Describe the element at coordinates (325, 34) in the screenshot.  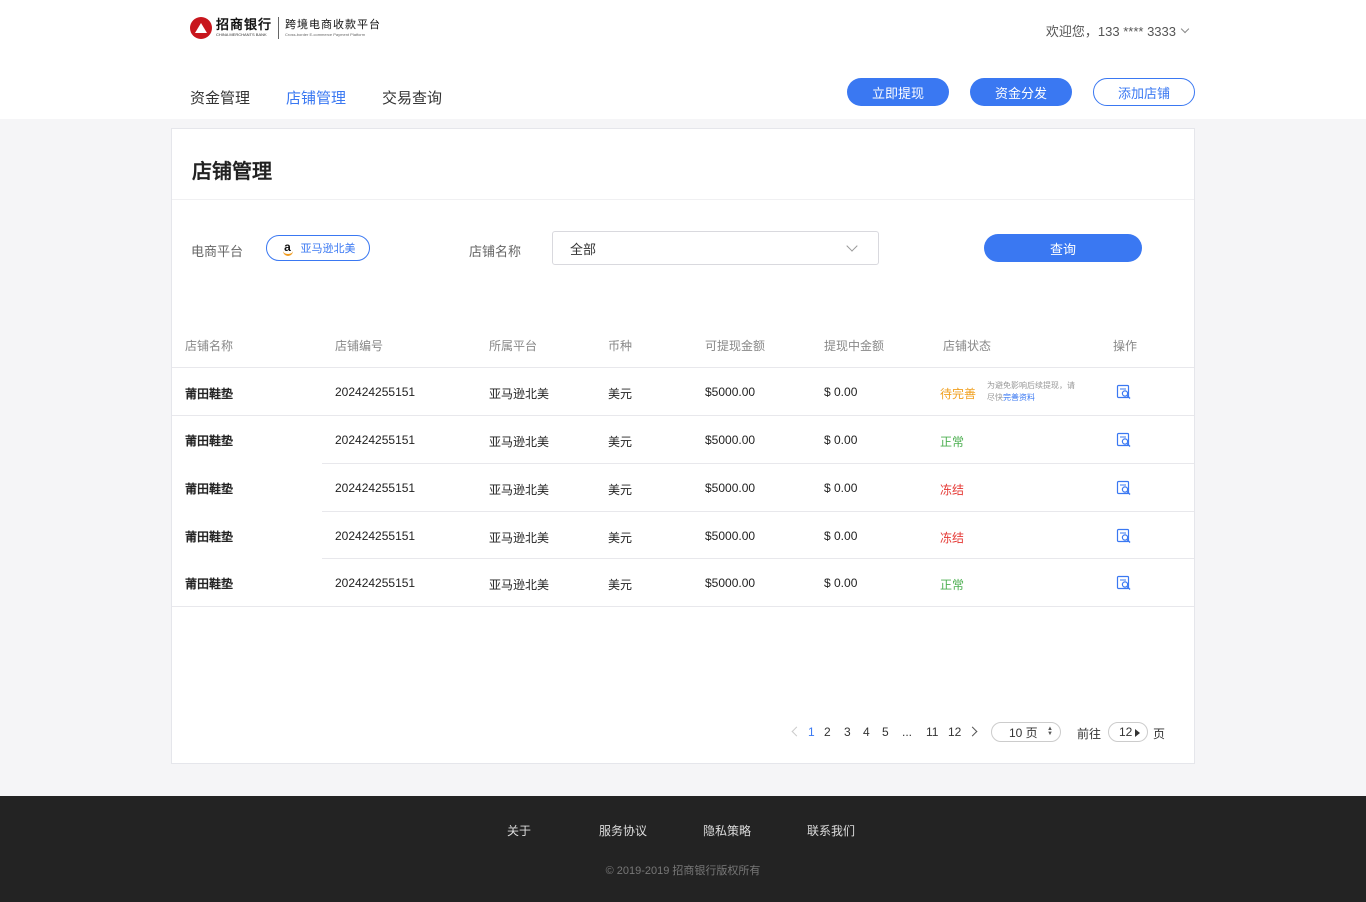
I see `platform-name-en: Cross-border E-commerce Payment Platform` at that location.